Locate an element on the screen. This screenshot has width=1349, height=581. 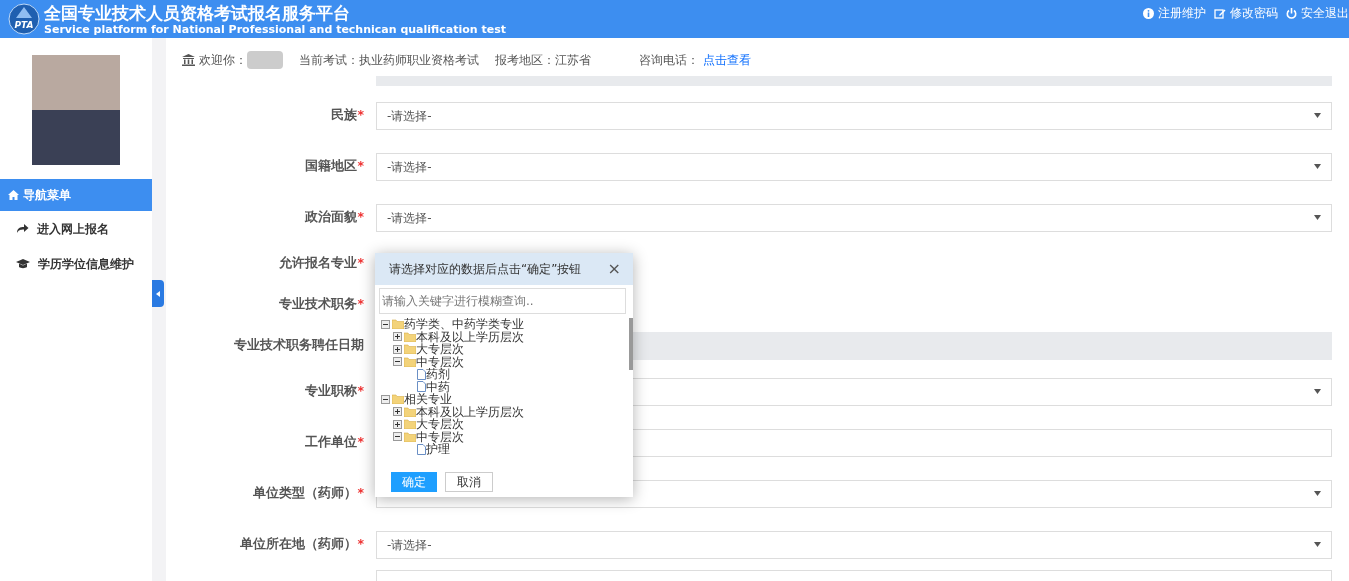
site-title: 全国专业技术人员资格考试报名服务平台 is located at coordinates (197, 12).